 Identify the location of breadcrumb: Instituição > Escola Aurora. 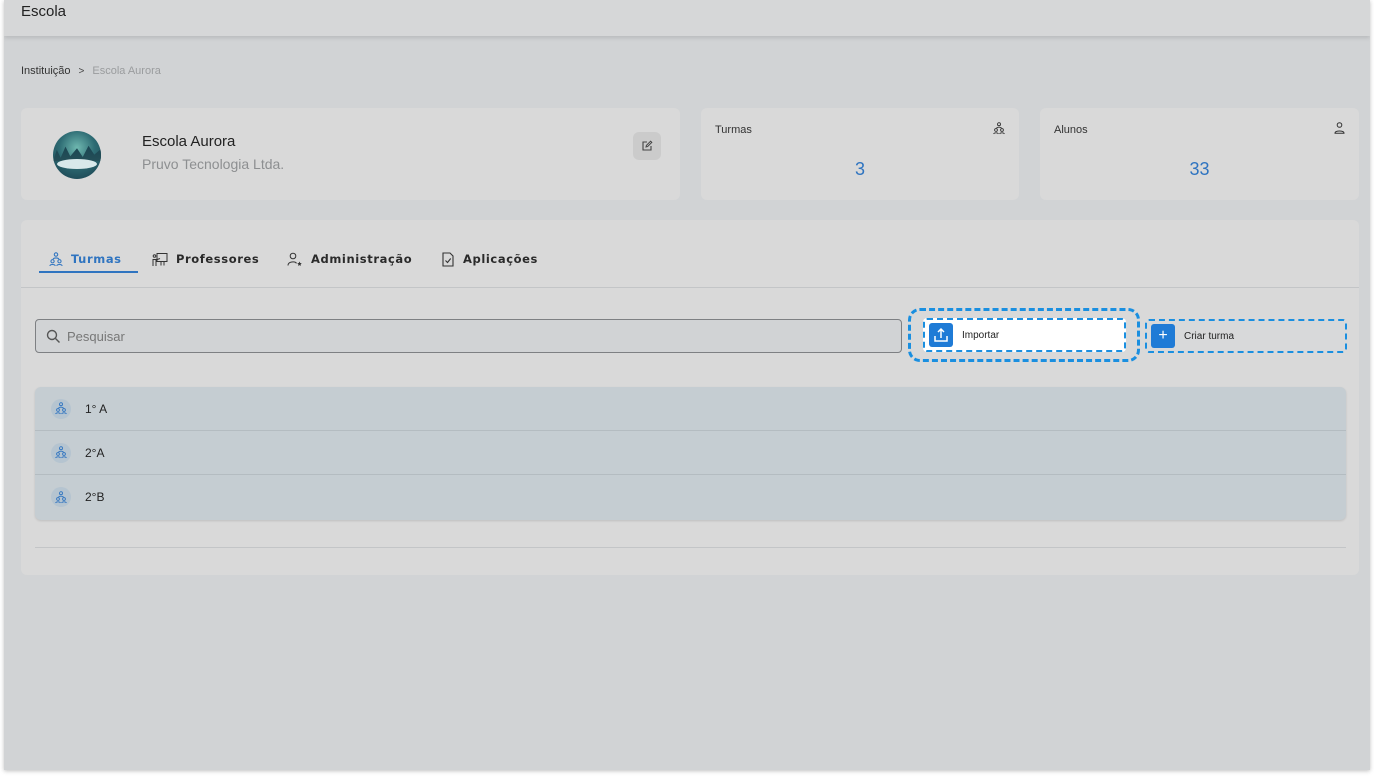
(91, 71).